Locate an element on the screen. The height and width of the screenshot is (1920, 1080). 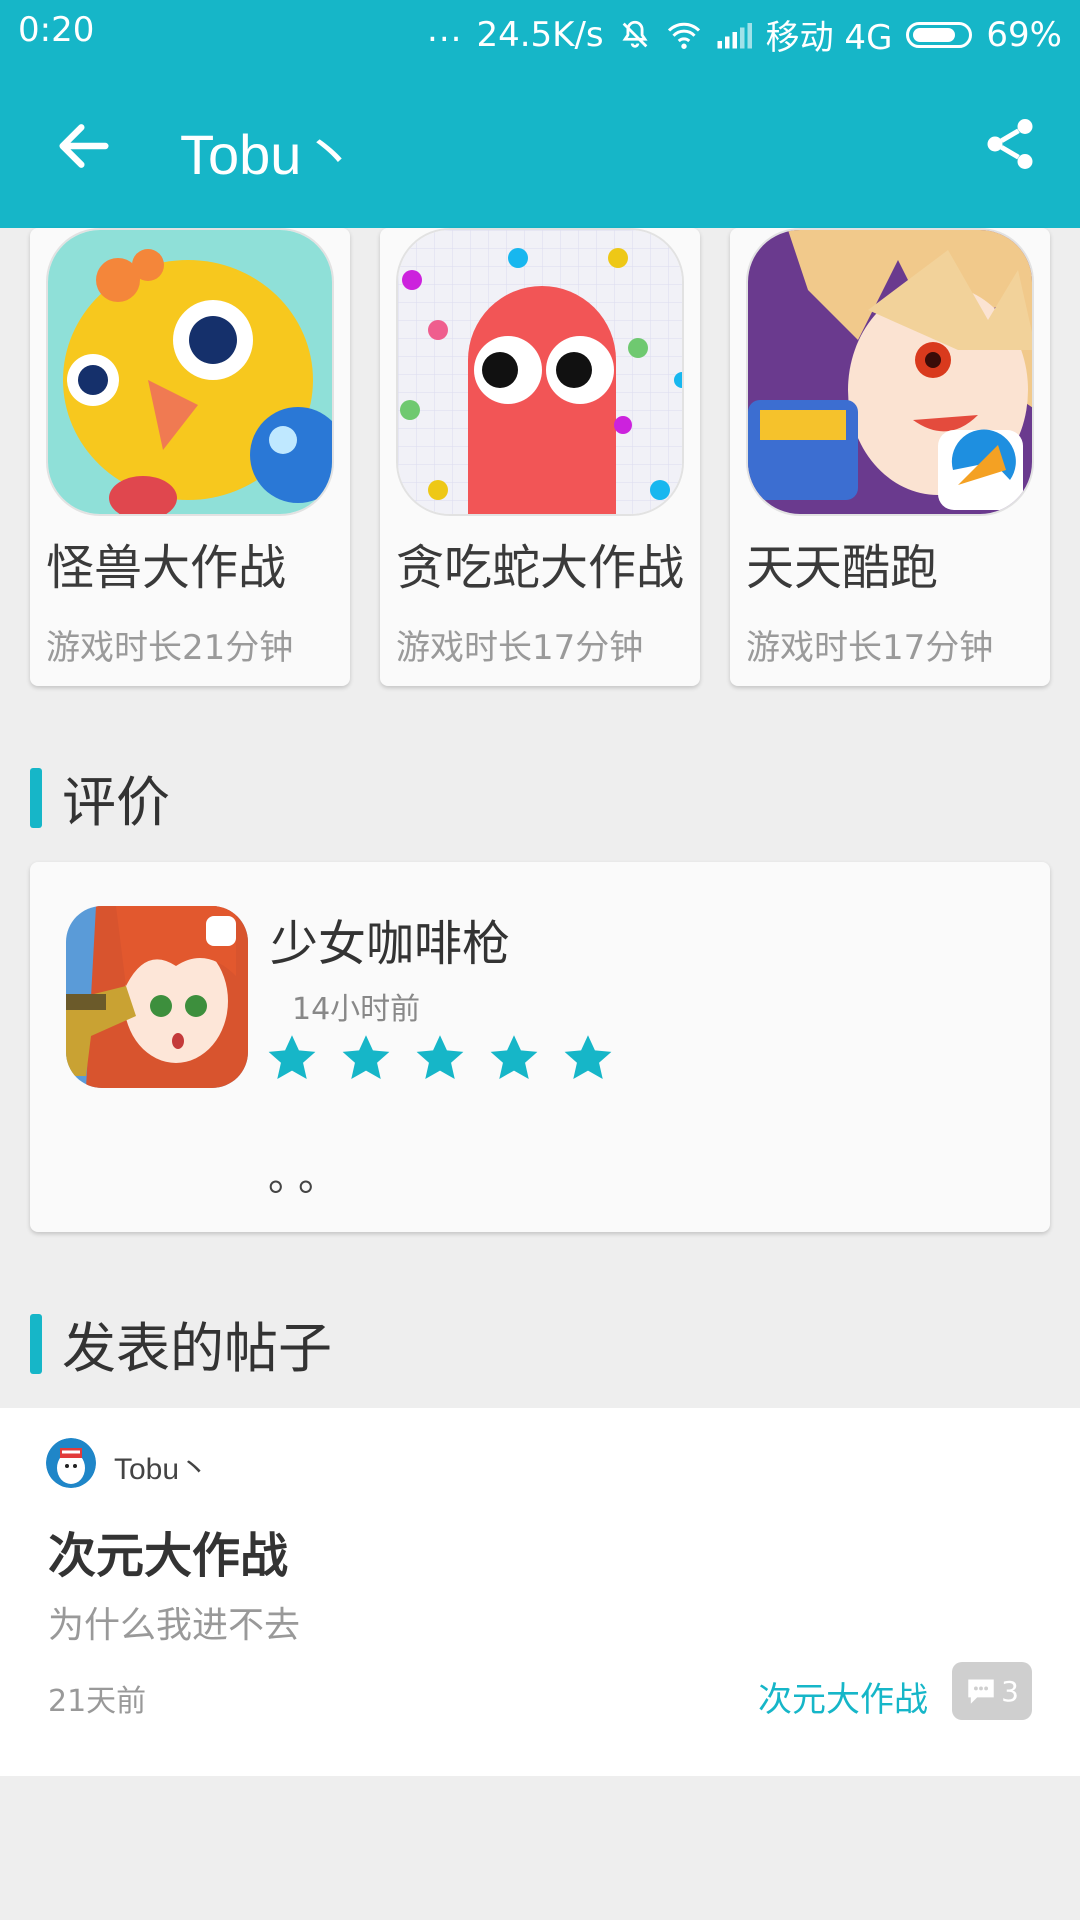
mute-icon is located at coordinates (635, 35).